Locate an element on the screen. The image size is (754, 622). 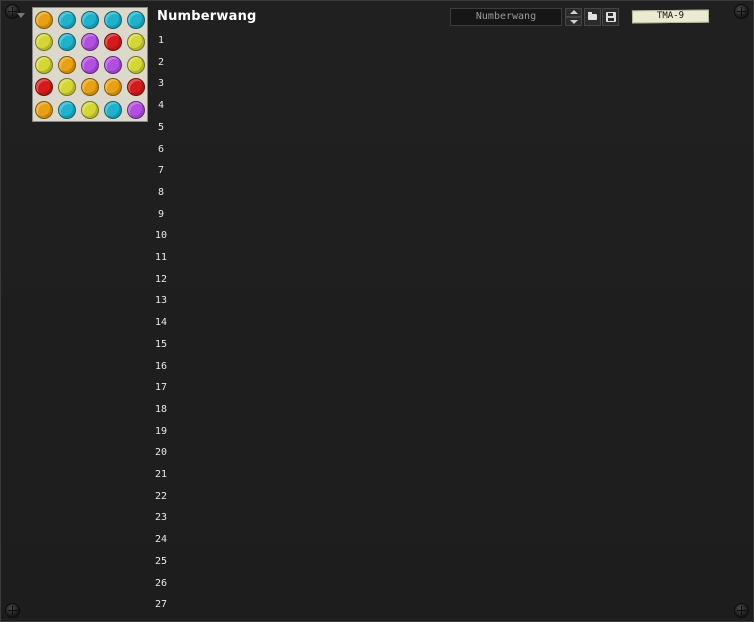
save-preset-button is located at coordinates (610, 17).